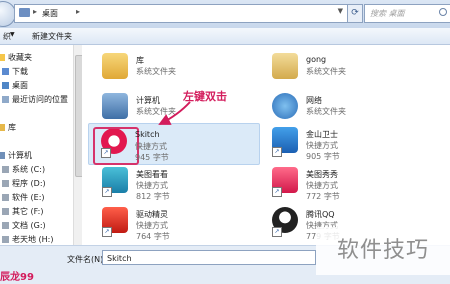 This screenshot has height=284, width=450. Describe the element at coordinates (209, 257) in the screenshot. I see `filename-input: Skitch` at that location.